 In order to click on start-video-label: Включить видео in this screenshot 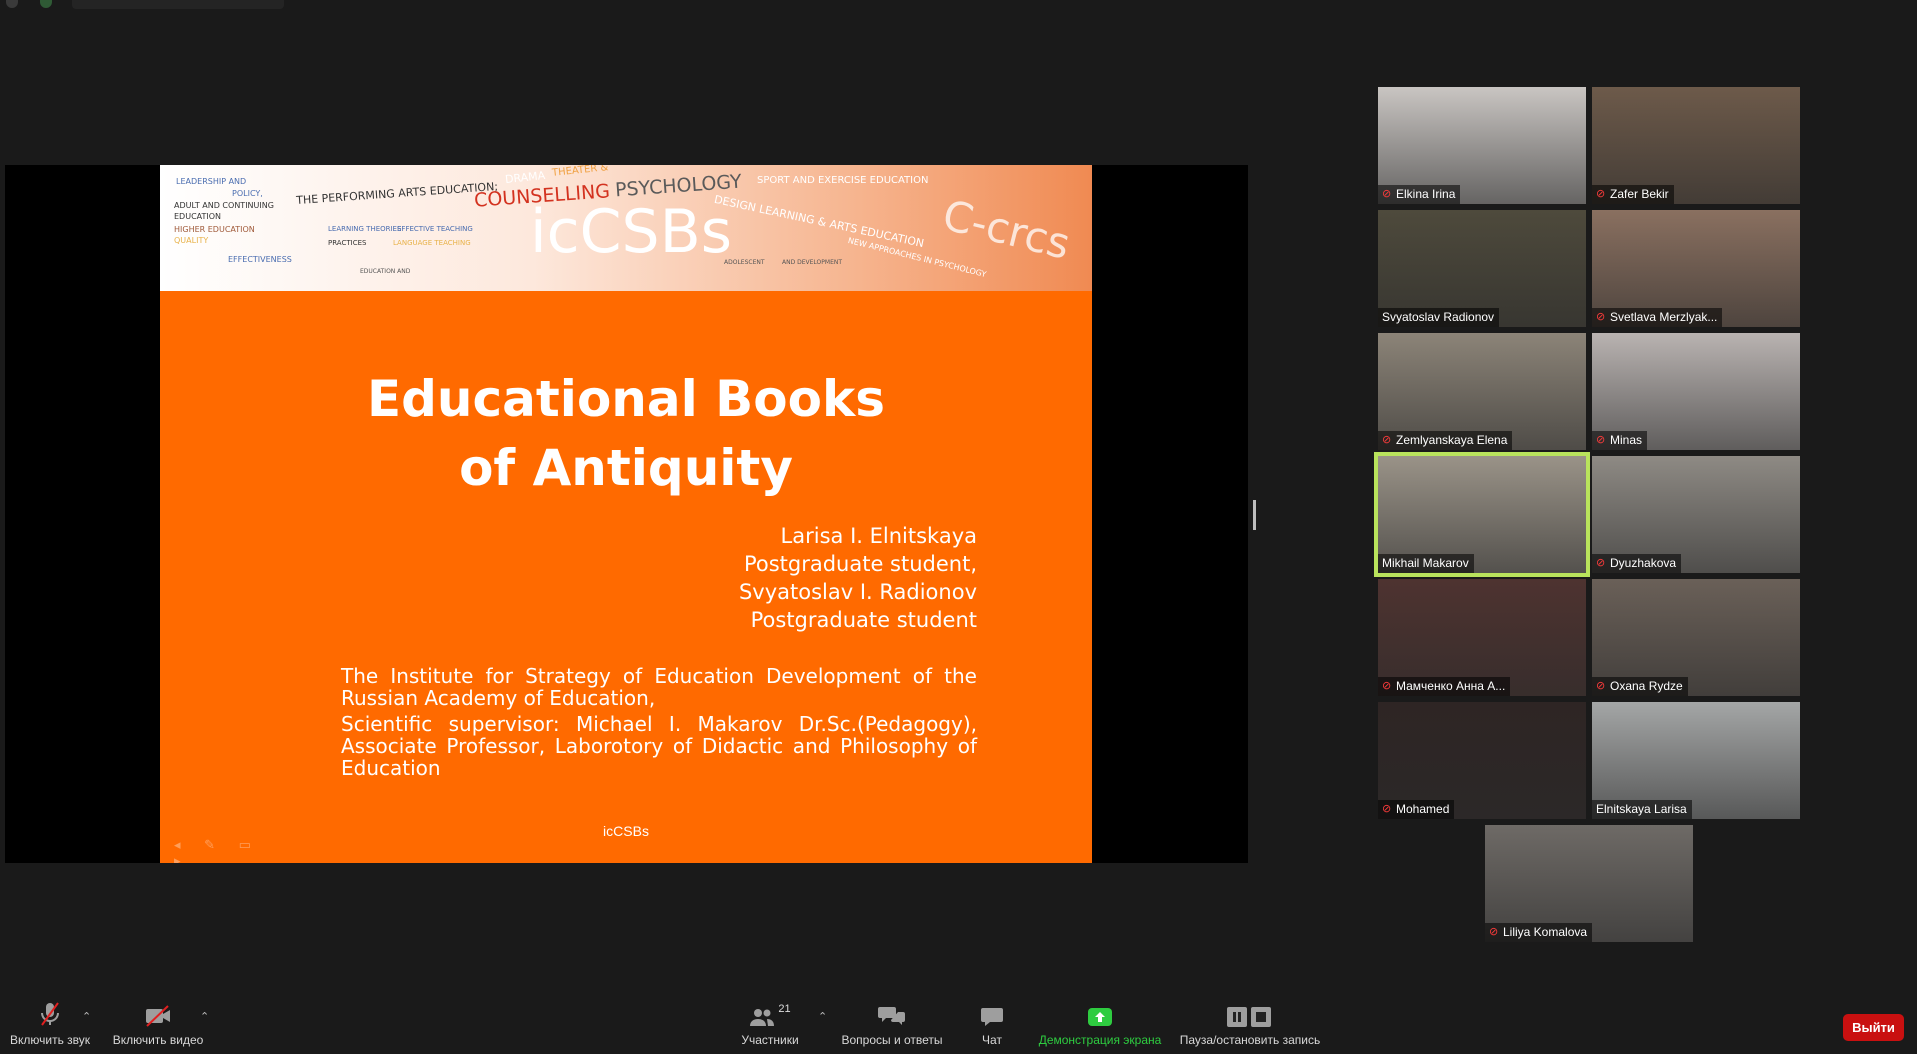, I will do `click(158, 1040)`.